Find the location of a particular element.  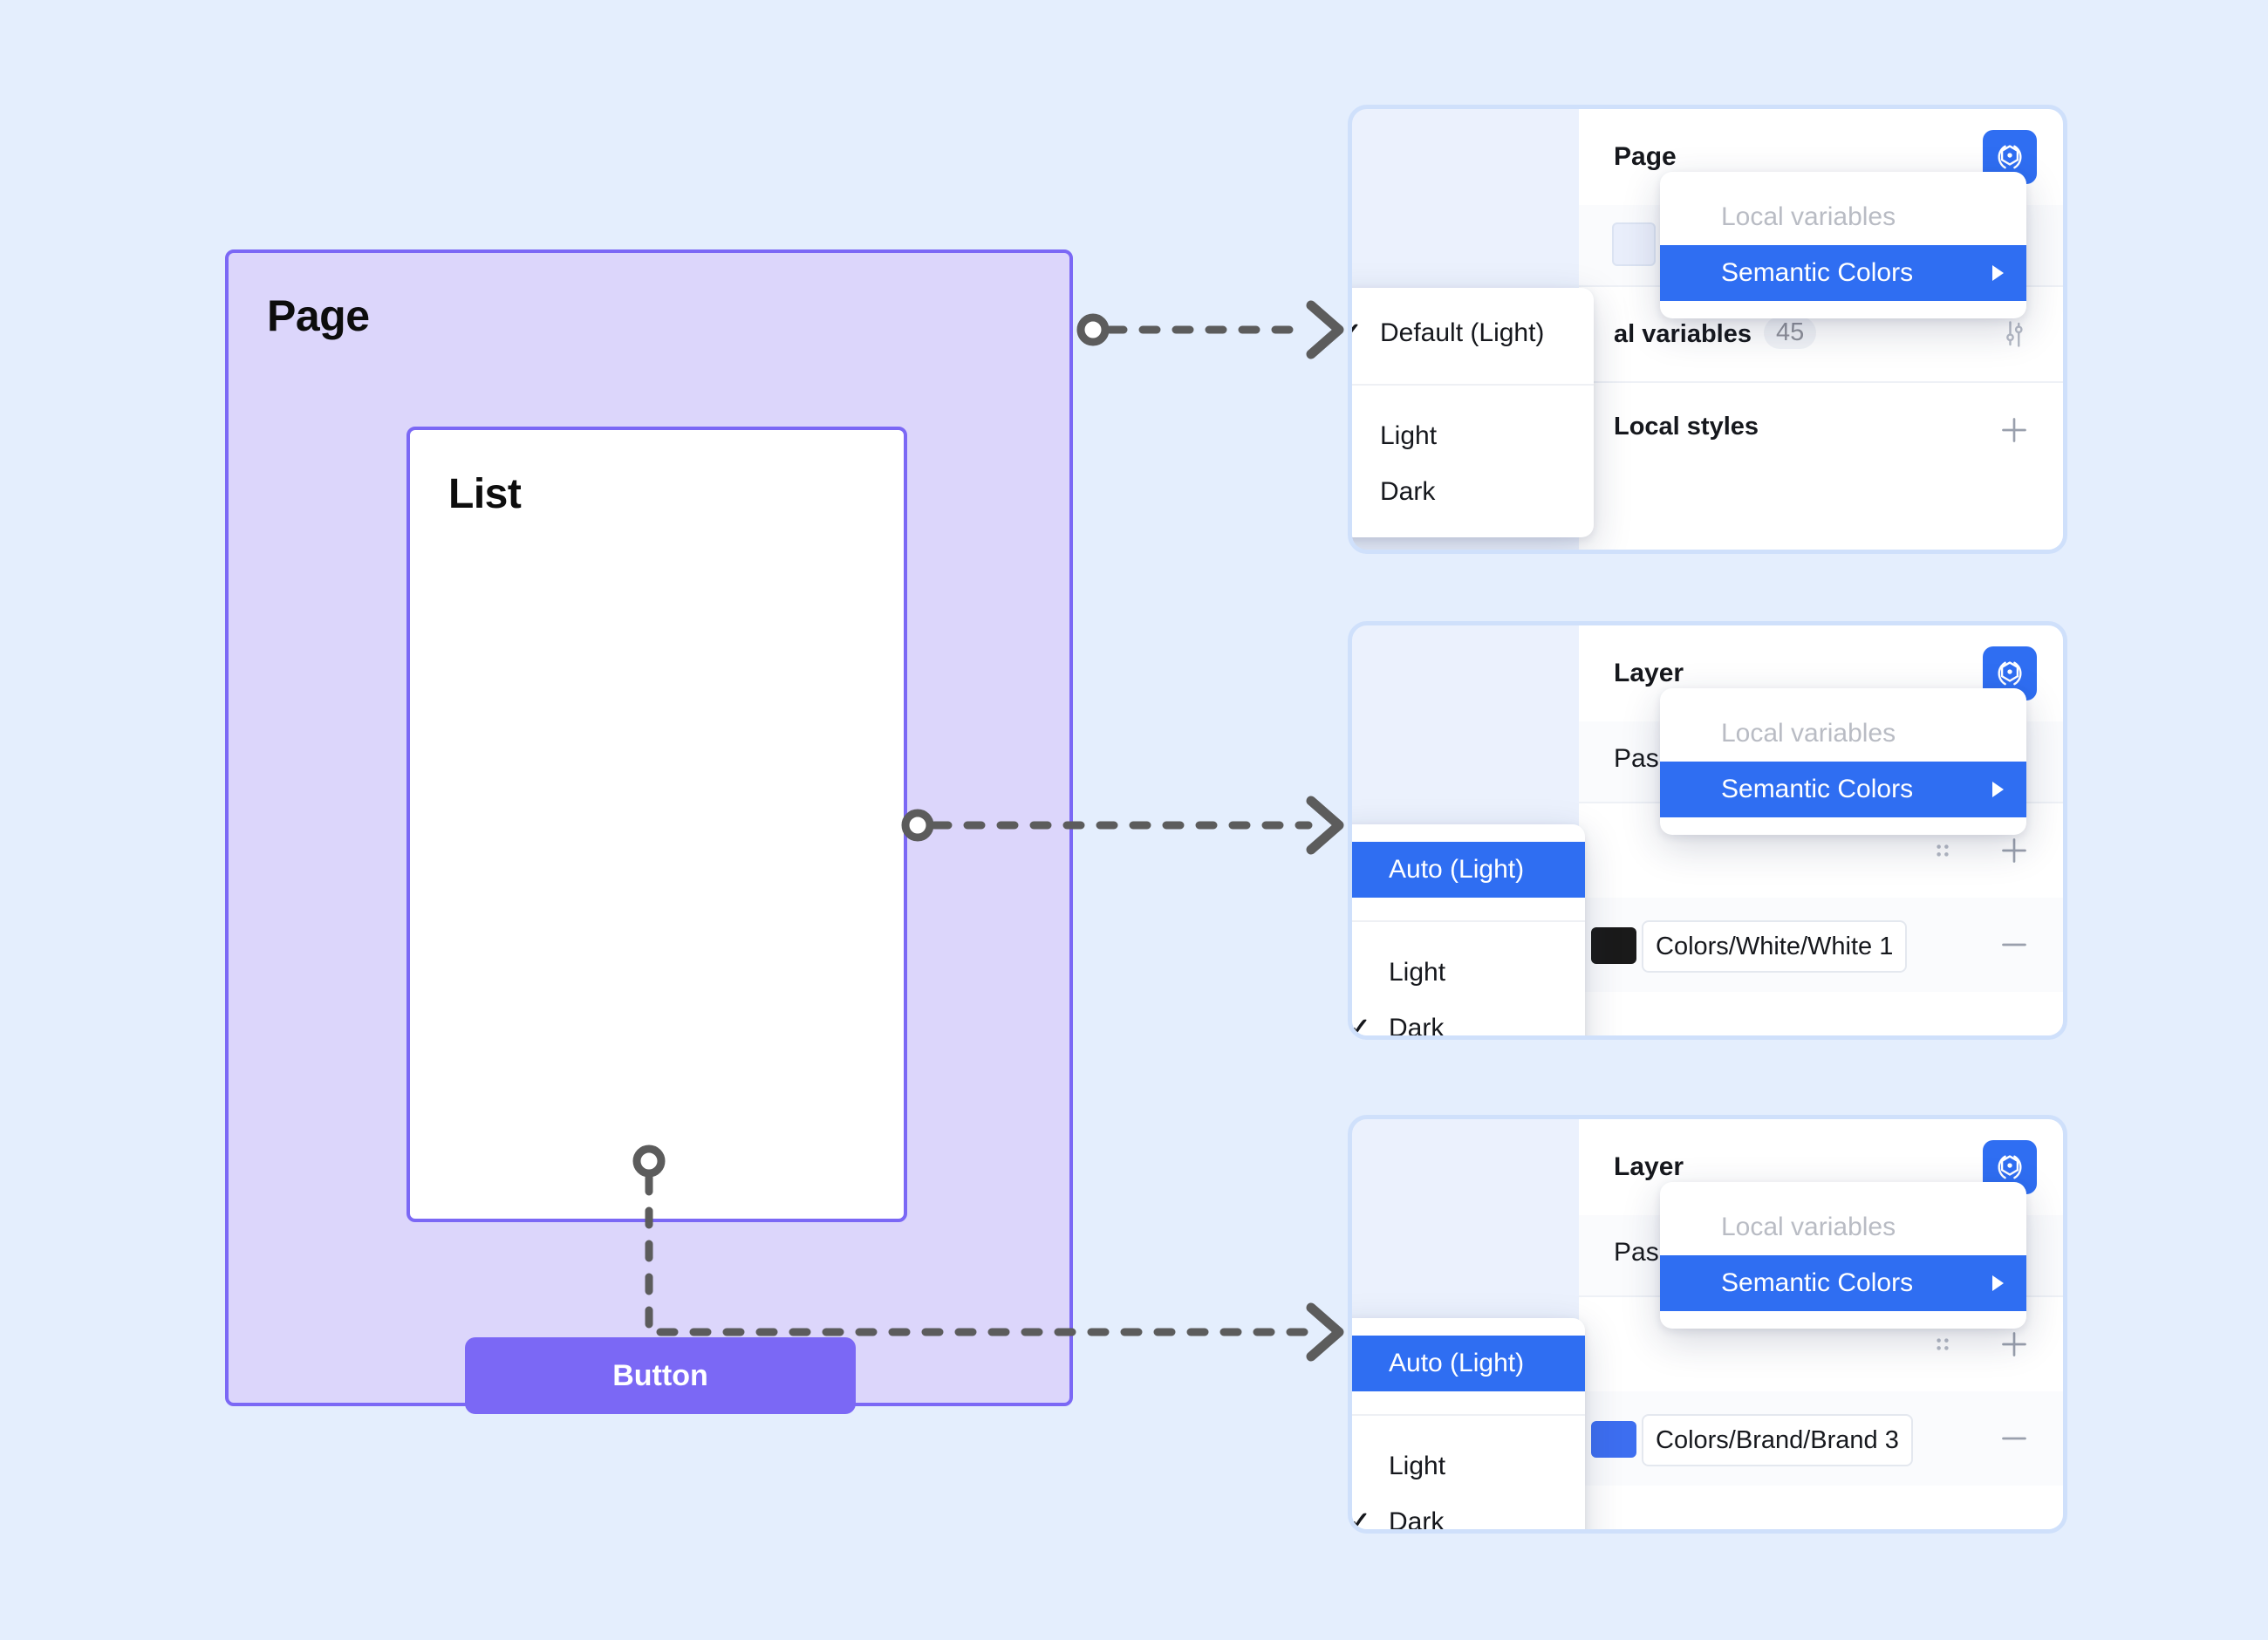

variables-menu-layer-brand: Local variables Semantic Colors is located at coordinates (1843, 1255).